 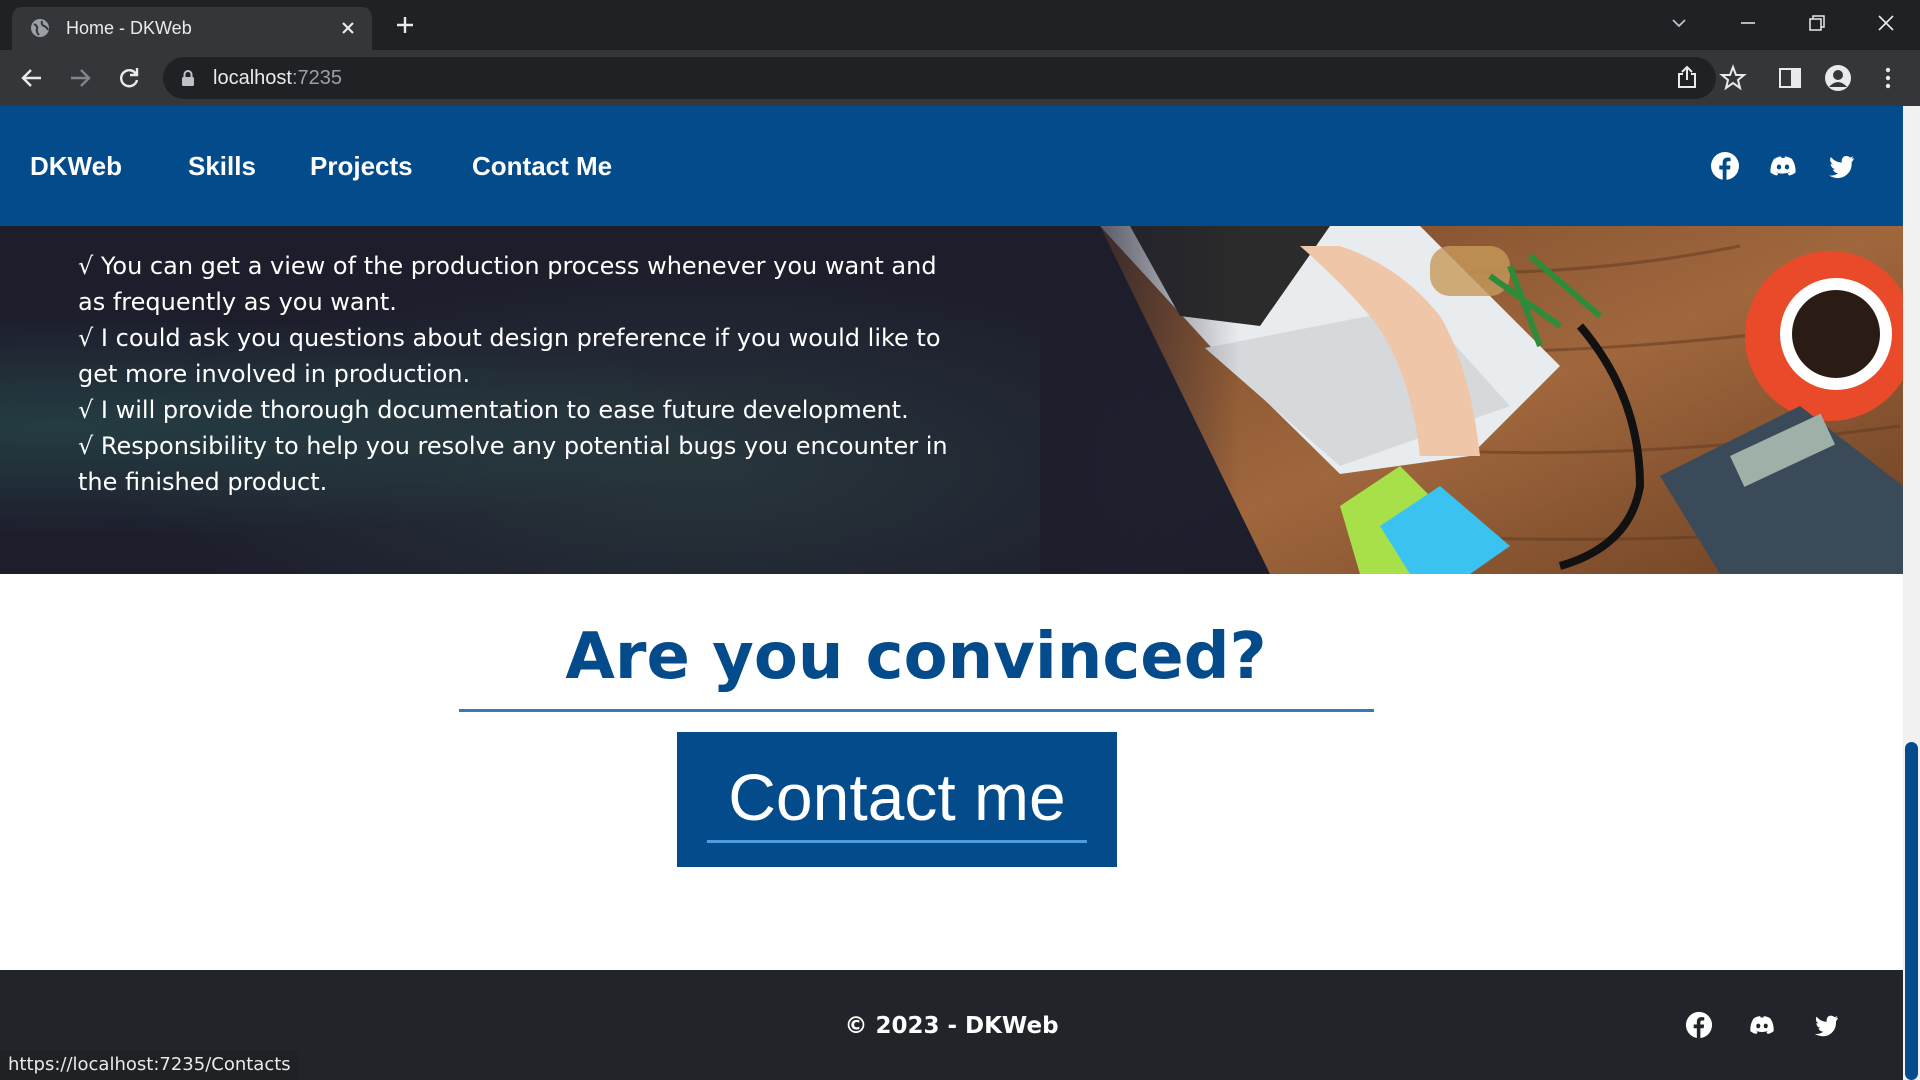 I want to click on brand-link: DKWeb, so click(x=76, y=166).